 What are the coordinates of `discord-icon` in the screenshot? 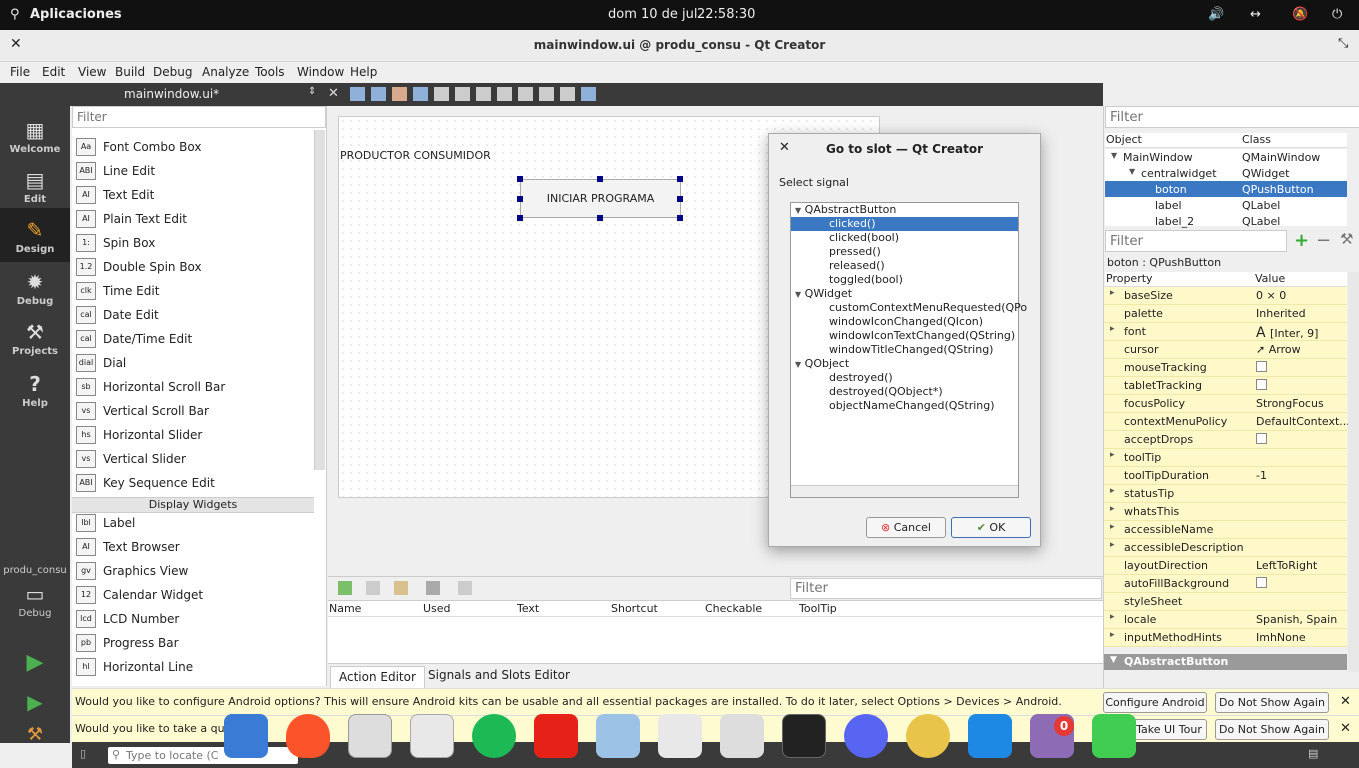 It's located at (866, 736).